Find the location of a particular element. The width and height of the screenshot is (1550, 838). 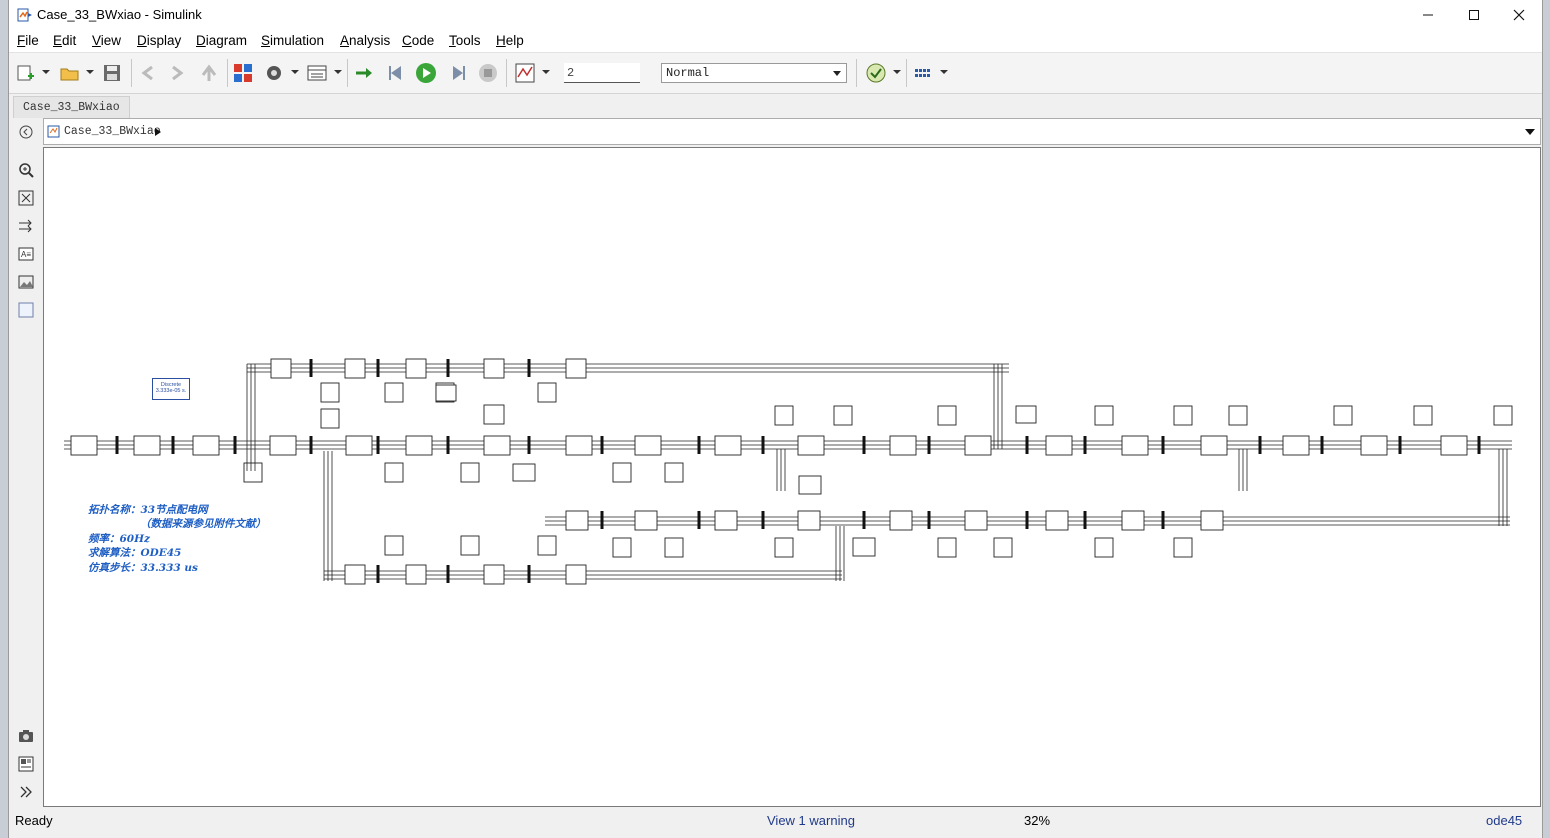

menu-view: View is located at coordinates (106, 40).